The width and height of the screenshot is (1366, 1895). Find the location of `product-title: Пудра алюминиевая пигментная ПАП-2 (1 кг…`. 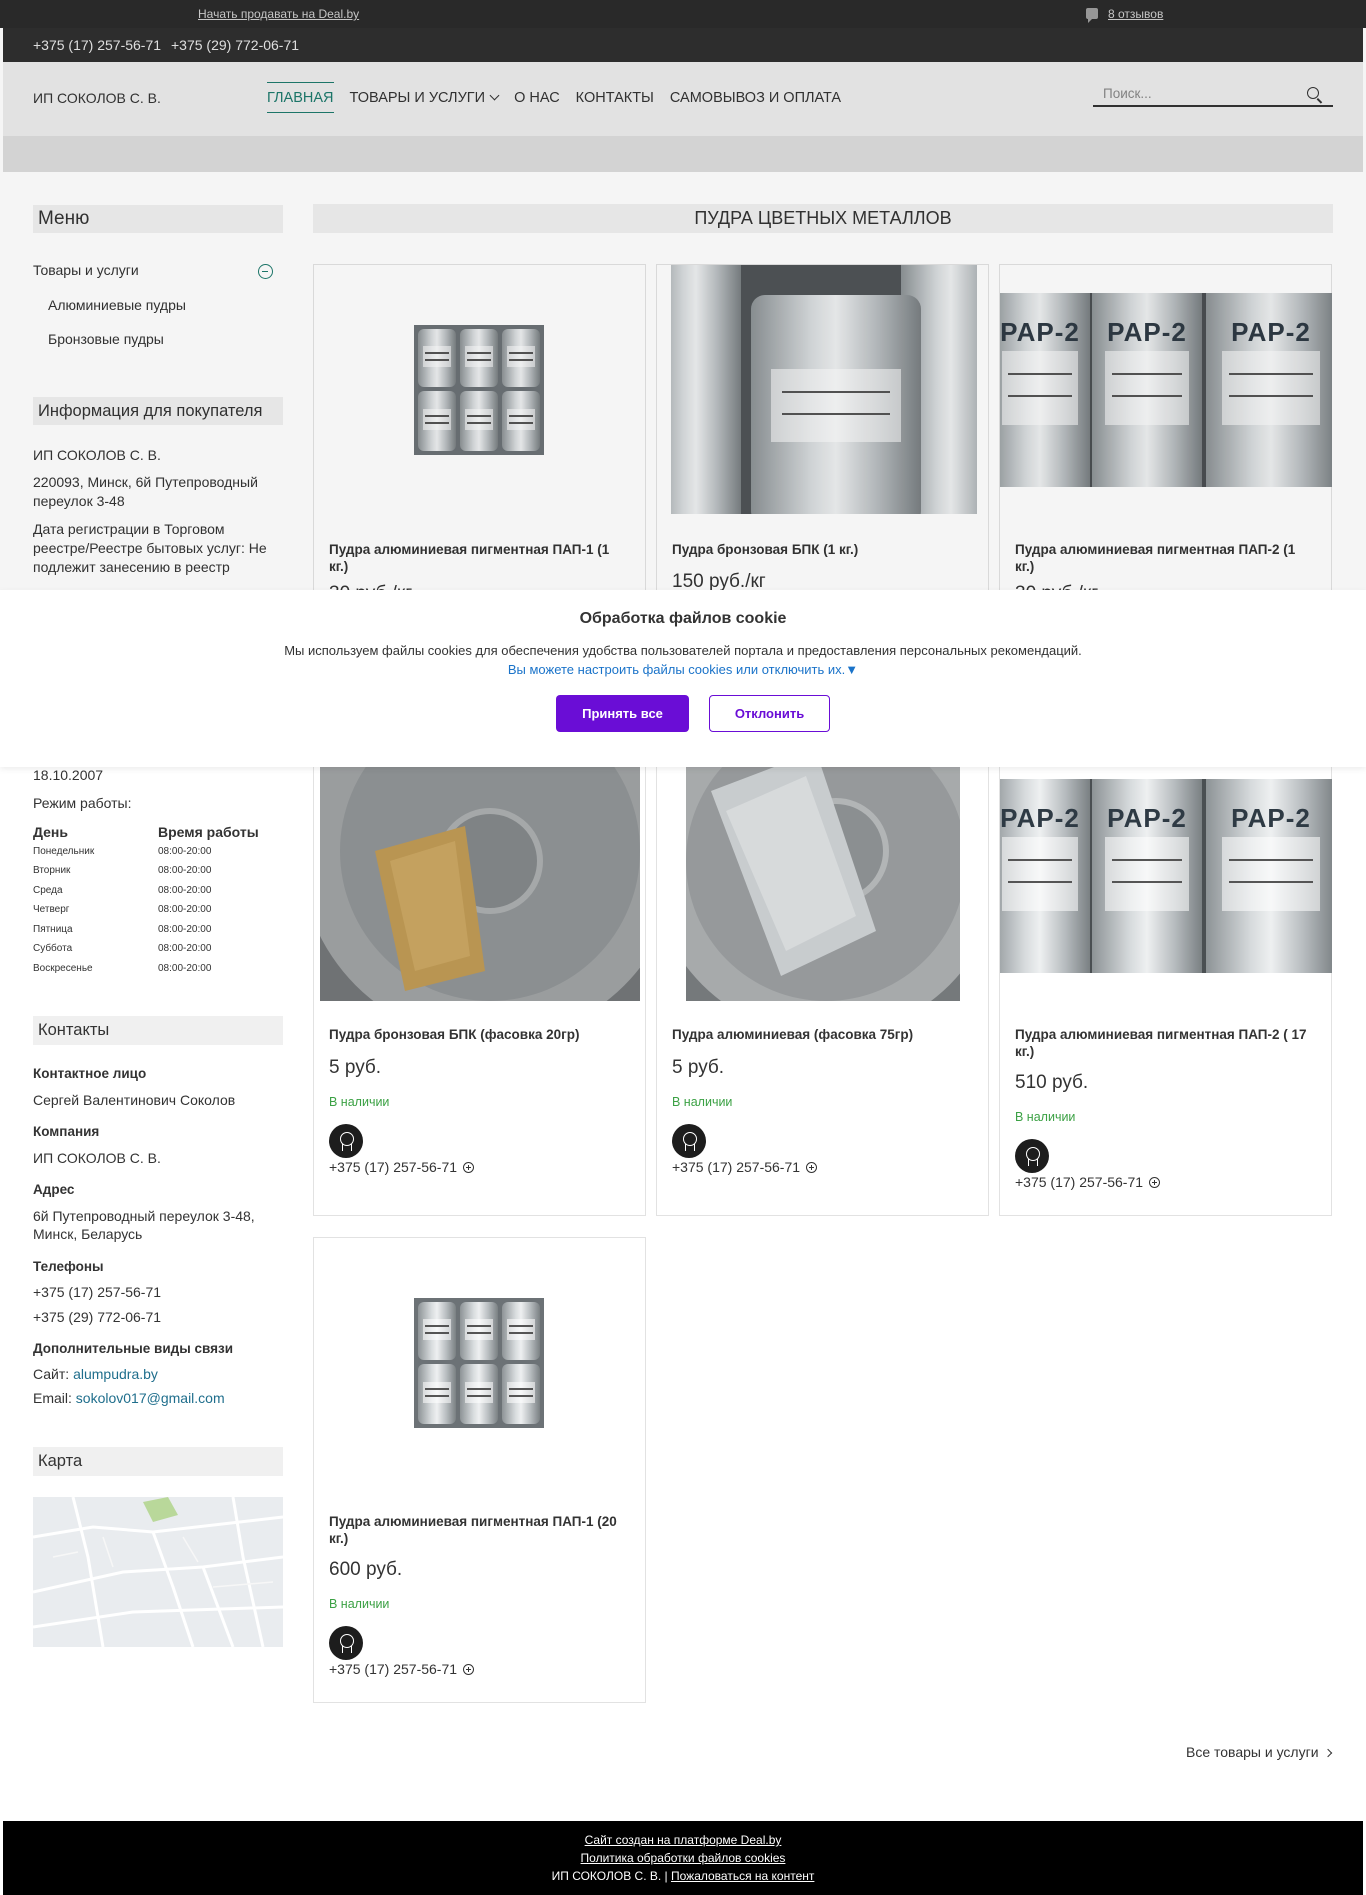

product-title: Пудра алюминиевая пигментная ПАП-2 (1 кг… is located at coordinates (1165, 558).